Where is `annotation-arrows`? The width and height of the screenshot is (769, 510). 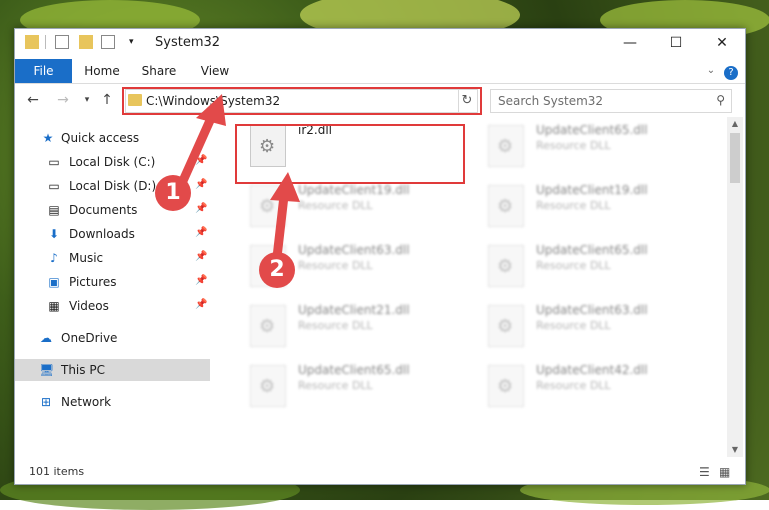 annotation-arrows is located at coordinates (236, 182).